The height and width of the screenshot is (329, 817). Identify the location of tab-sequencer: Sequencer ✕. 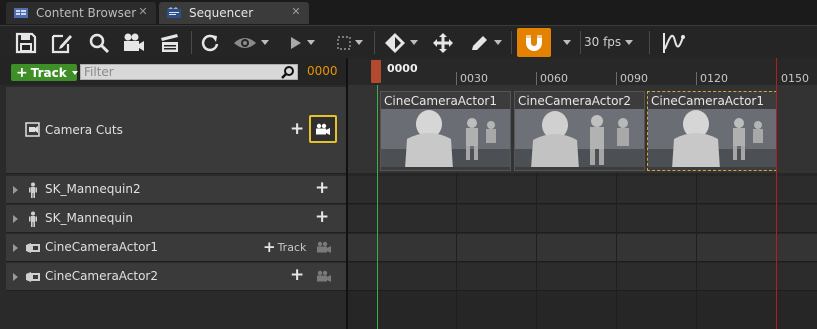
(234, 13).